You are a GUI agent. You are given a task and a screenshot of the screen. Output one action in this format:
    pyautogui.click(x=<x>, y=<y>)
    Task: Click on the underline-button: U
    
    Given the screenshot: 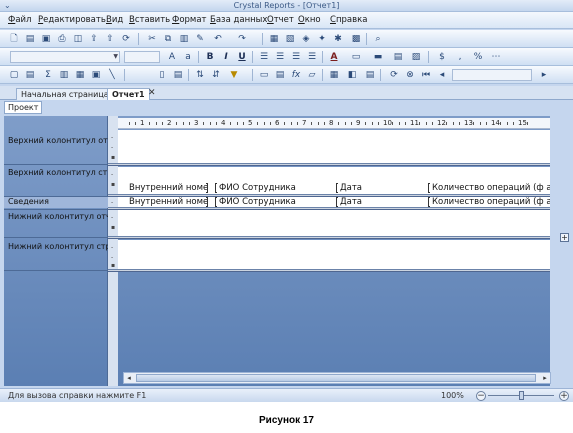 What is the action you would take?
    pyautogui.click(x=242, y=57)
    